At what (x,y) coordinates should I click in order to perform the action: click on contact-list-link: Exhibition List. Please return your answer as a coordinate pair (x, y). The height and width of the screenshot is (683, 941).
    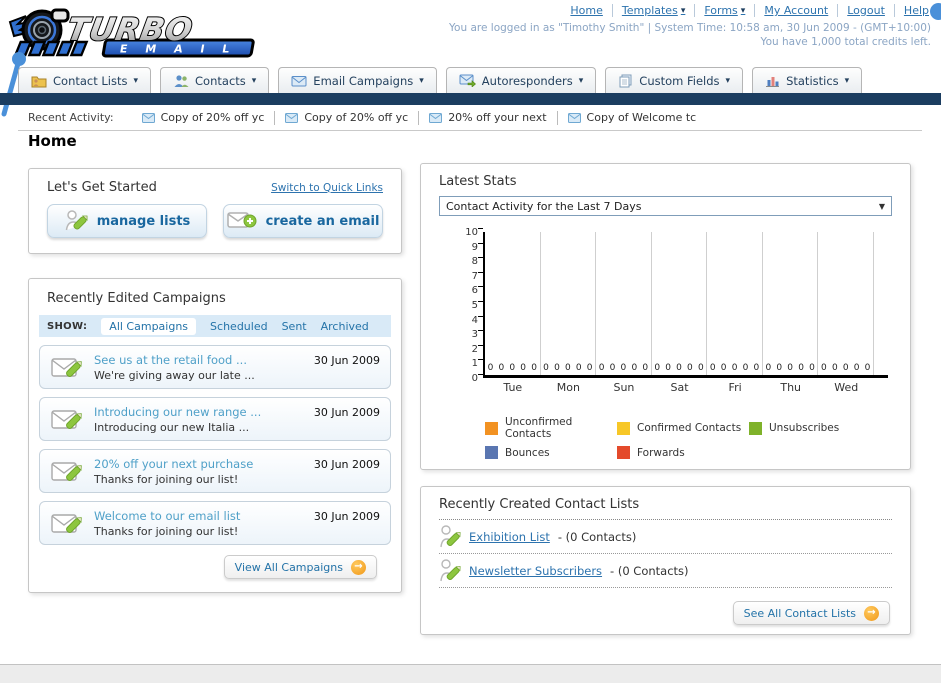
    Looking at the image, I should click on (509, 537).